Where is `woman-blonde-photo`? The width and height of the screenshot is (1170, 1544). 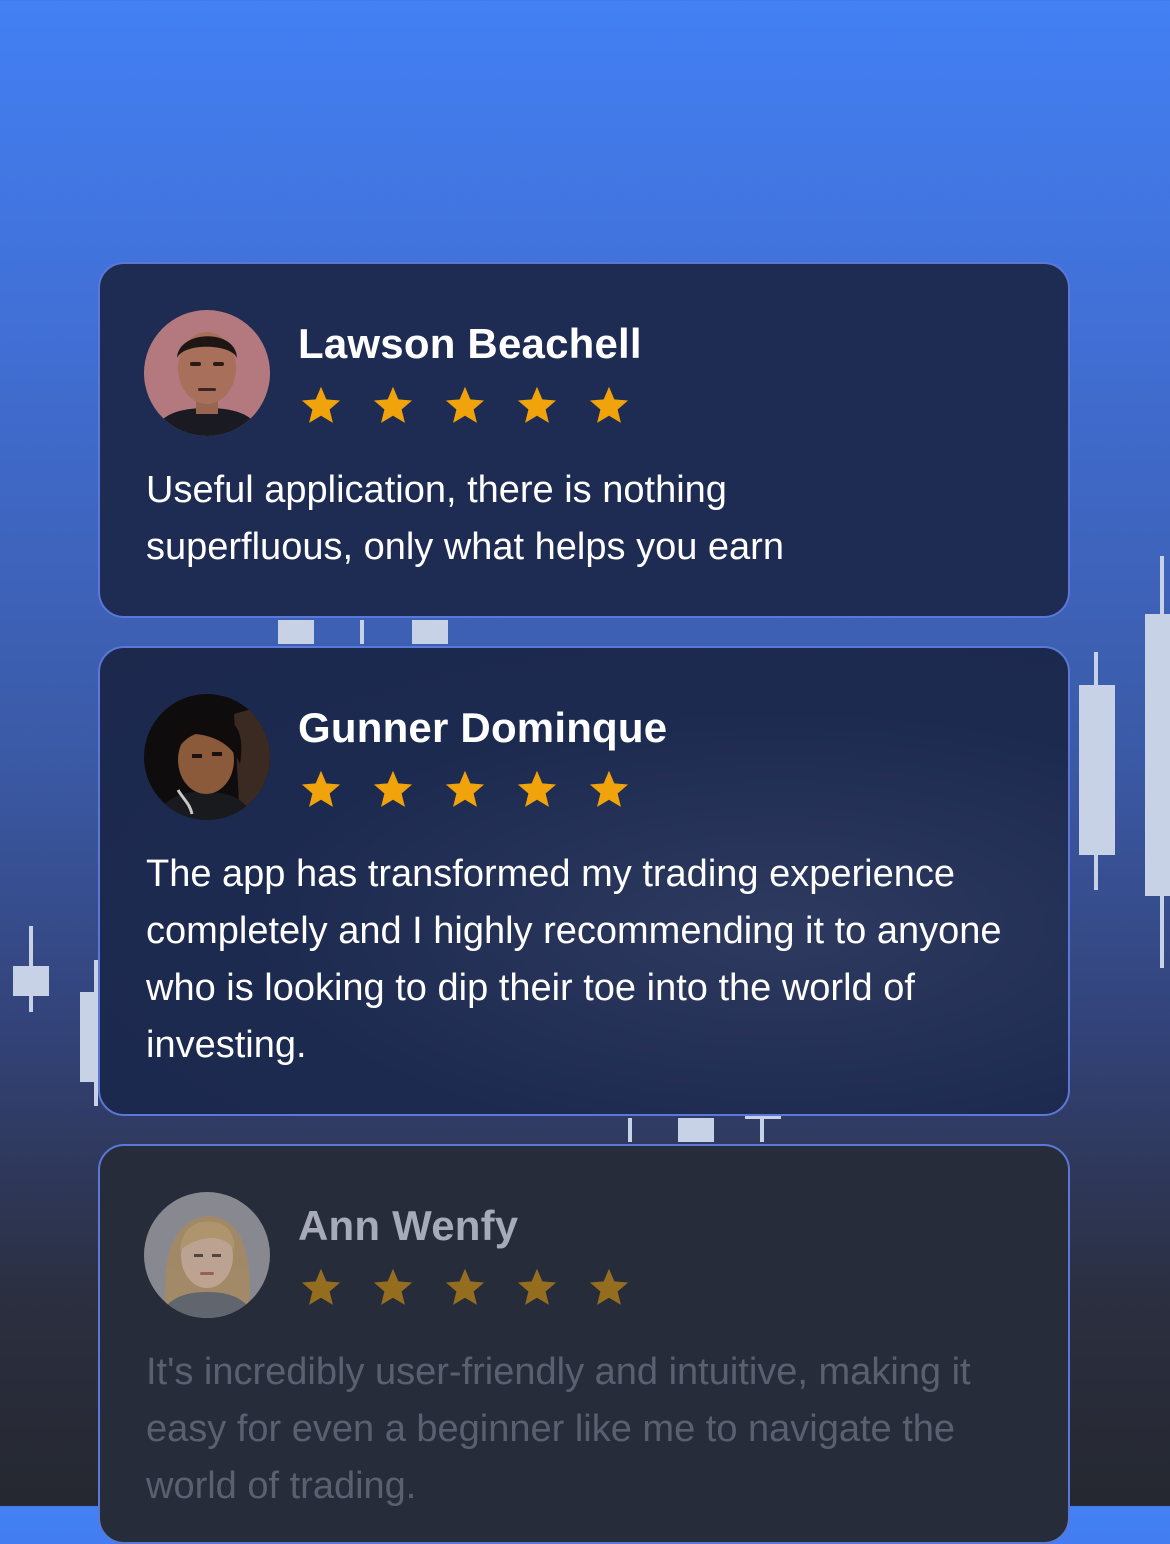
woman-blonde-photo is located at coordinates (207, 1255).